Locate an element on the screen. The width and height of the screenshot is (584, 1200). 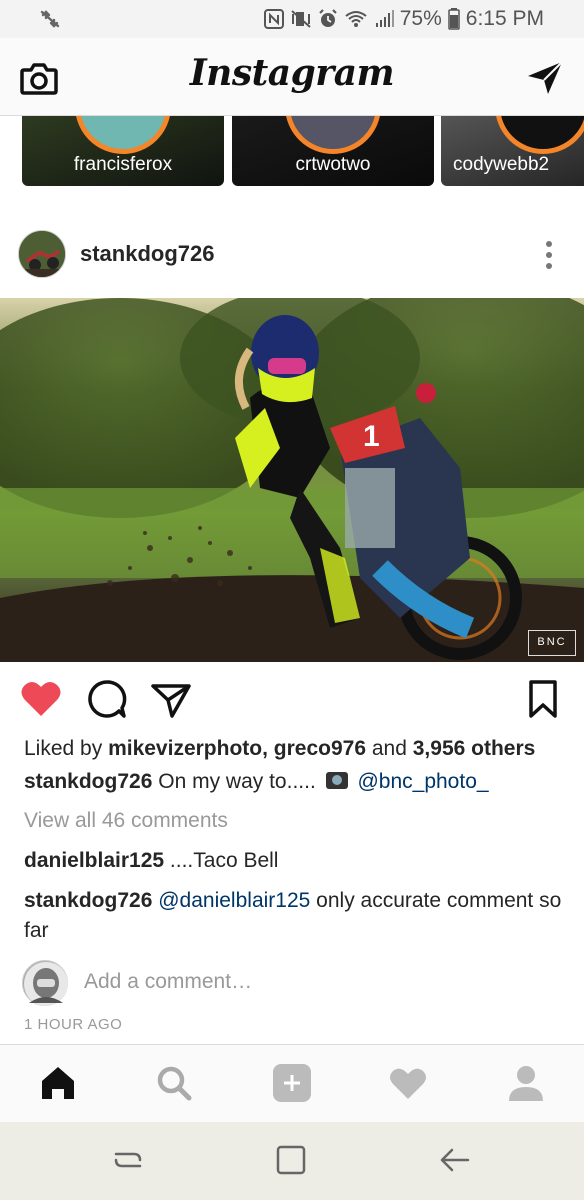
story-card: codywebb2 is located at coordinates (512, 151).